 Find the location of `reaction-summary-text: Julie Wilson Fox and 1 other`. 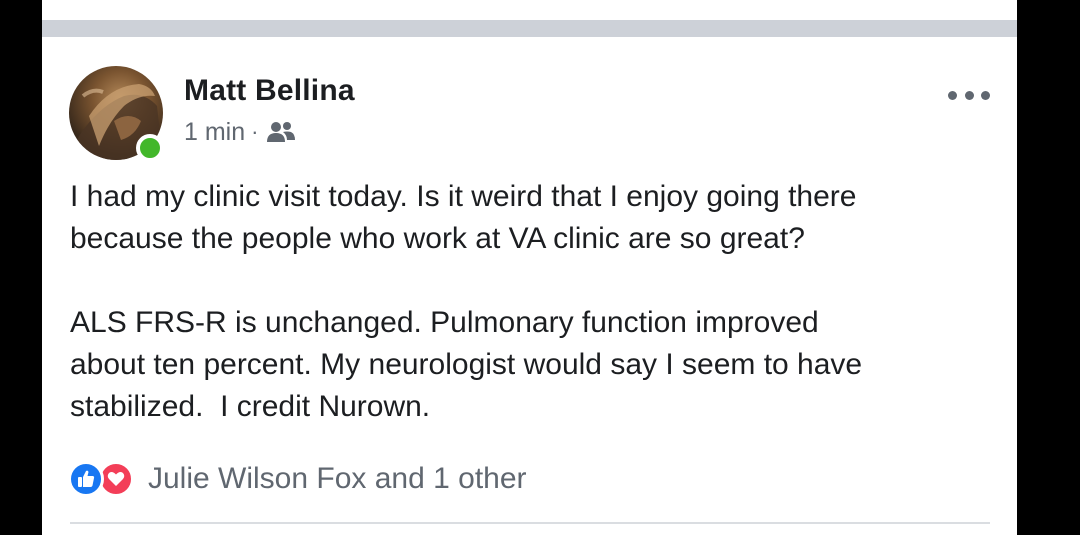

reaction-summary-text: Julie Wilson Fox and 1 other is located at coordinates (337, 479).